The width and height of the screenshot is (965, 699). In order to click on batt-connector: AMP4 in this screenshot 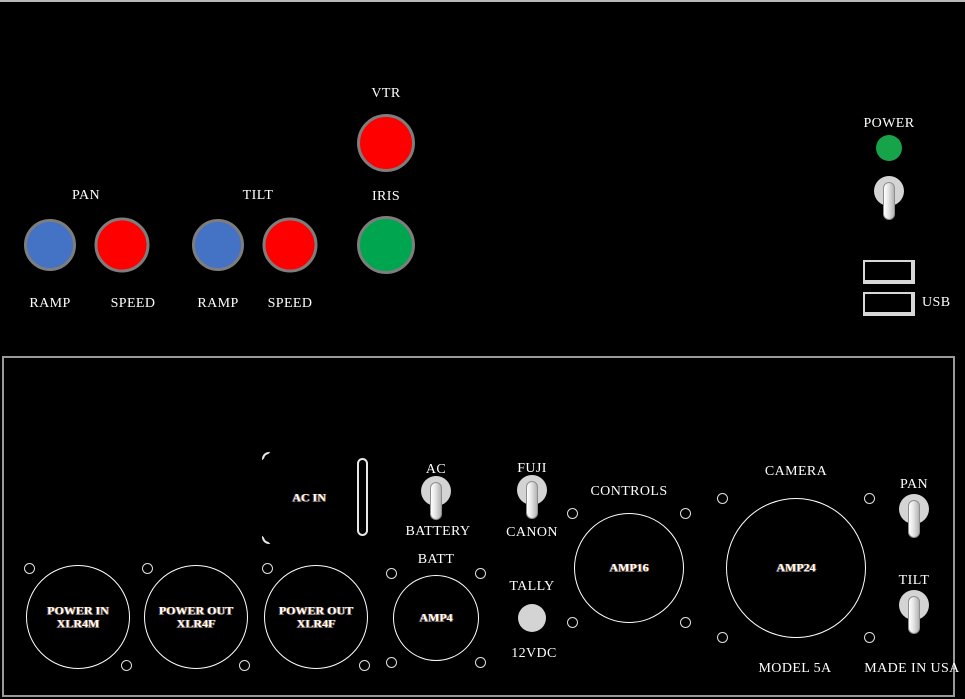, I will do `click(436, 618)`.